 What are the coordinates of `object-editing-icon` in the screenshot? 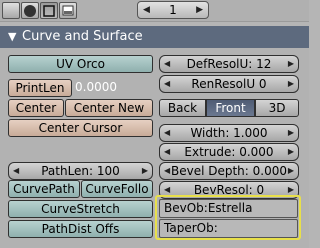 It's located at (11, 10).